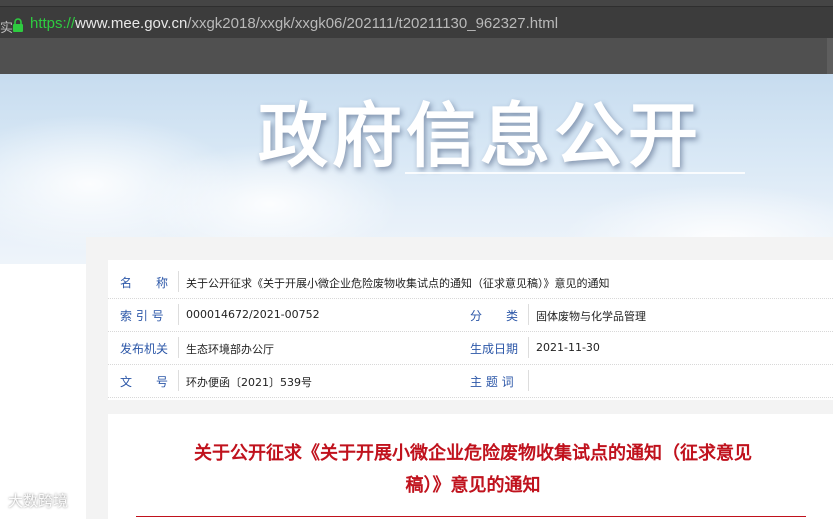 The width and height of the screenshot is (833, 519). What do you see at coordinates (830, 56) in the screenshot?
I see `toolbar-right-edge` at bounding box center [830, 56].